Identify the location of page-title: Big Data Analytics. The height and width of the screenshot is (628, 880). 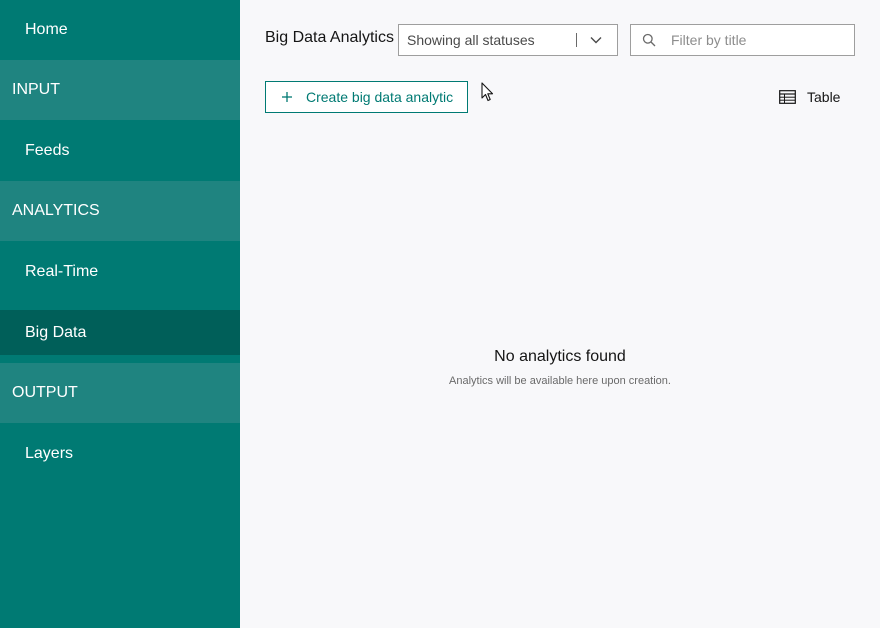
(329, 37).